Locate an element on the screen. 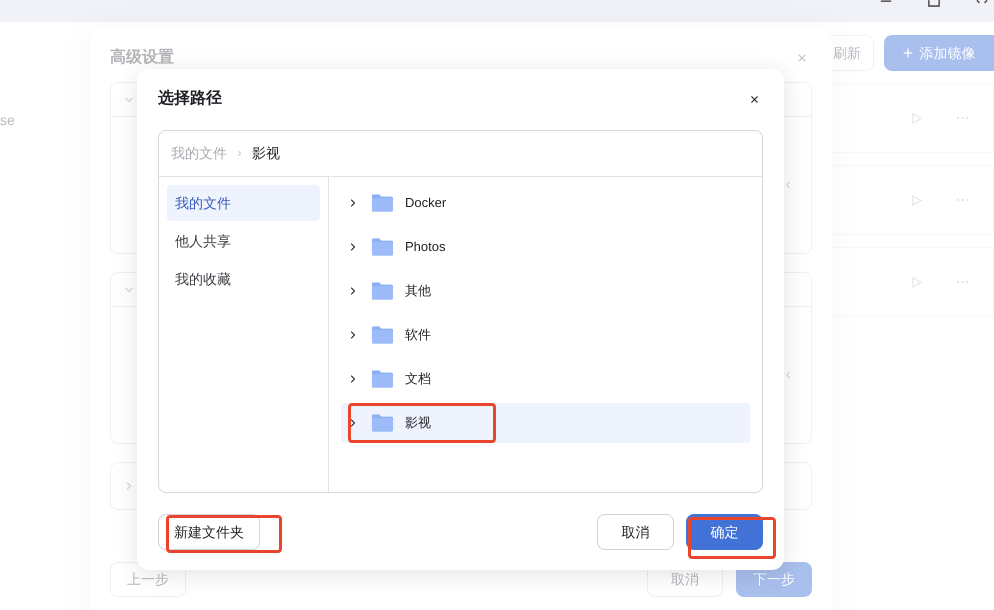  new-folder-button: 新建文件夹 is located at coordinates (209, 532).